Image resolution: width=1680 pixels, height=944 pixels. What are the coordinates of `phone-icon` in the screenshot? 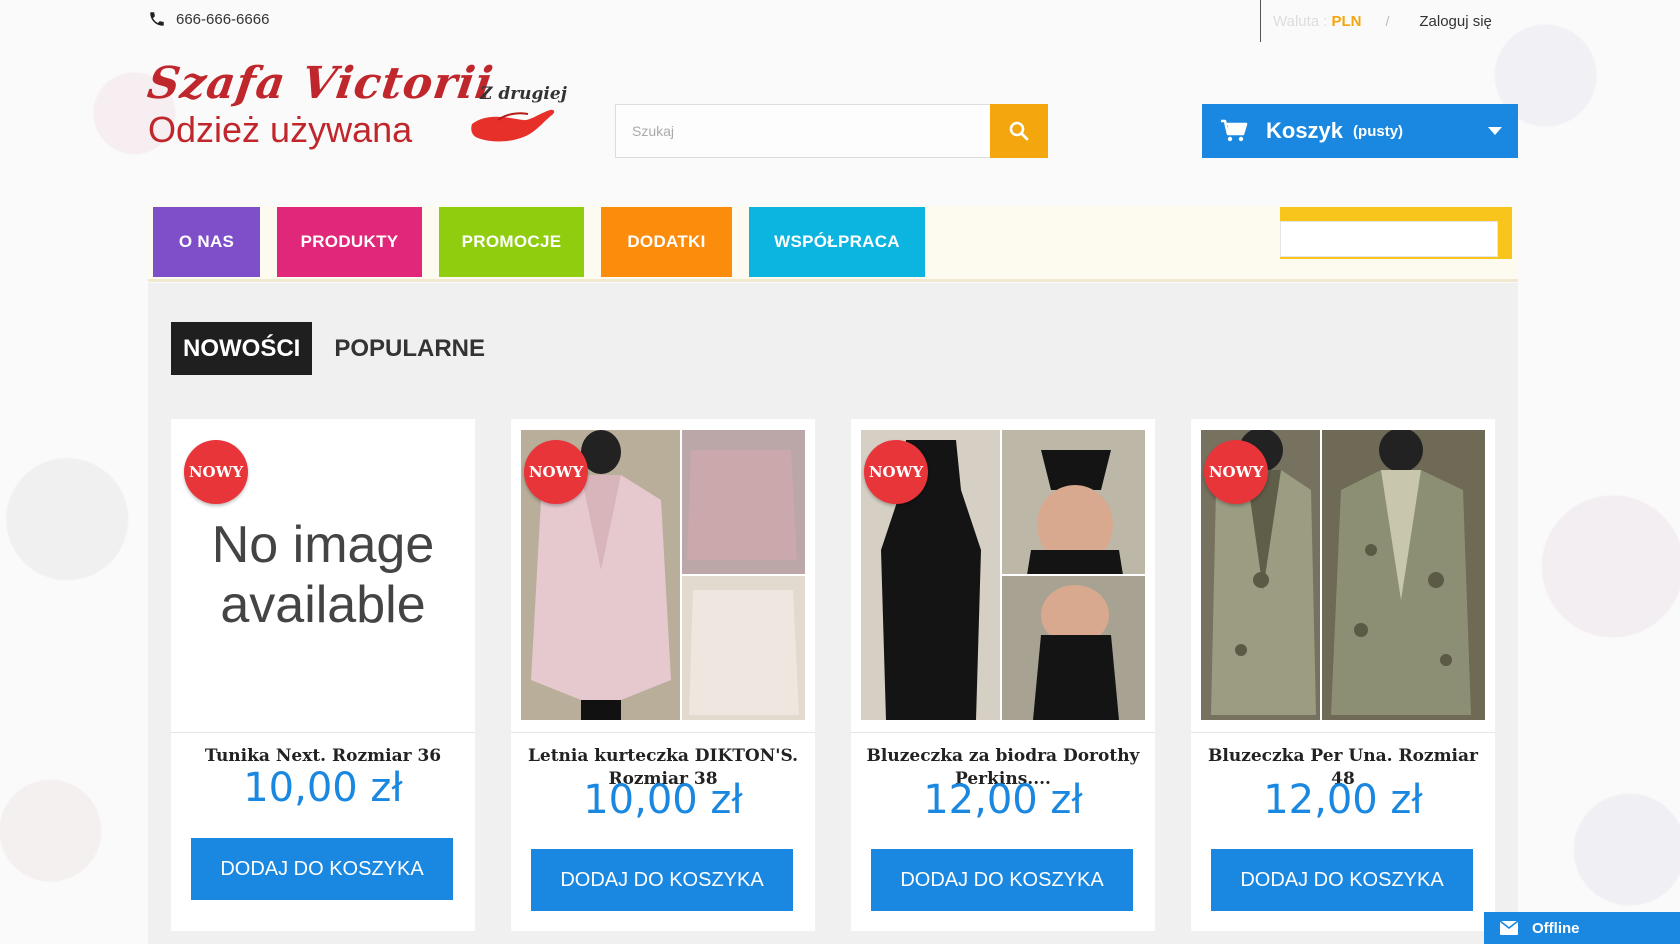 It's located at (157, 19).